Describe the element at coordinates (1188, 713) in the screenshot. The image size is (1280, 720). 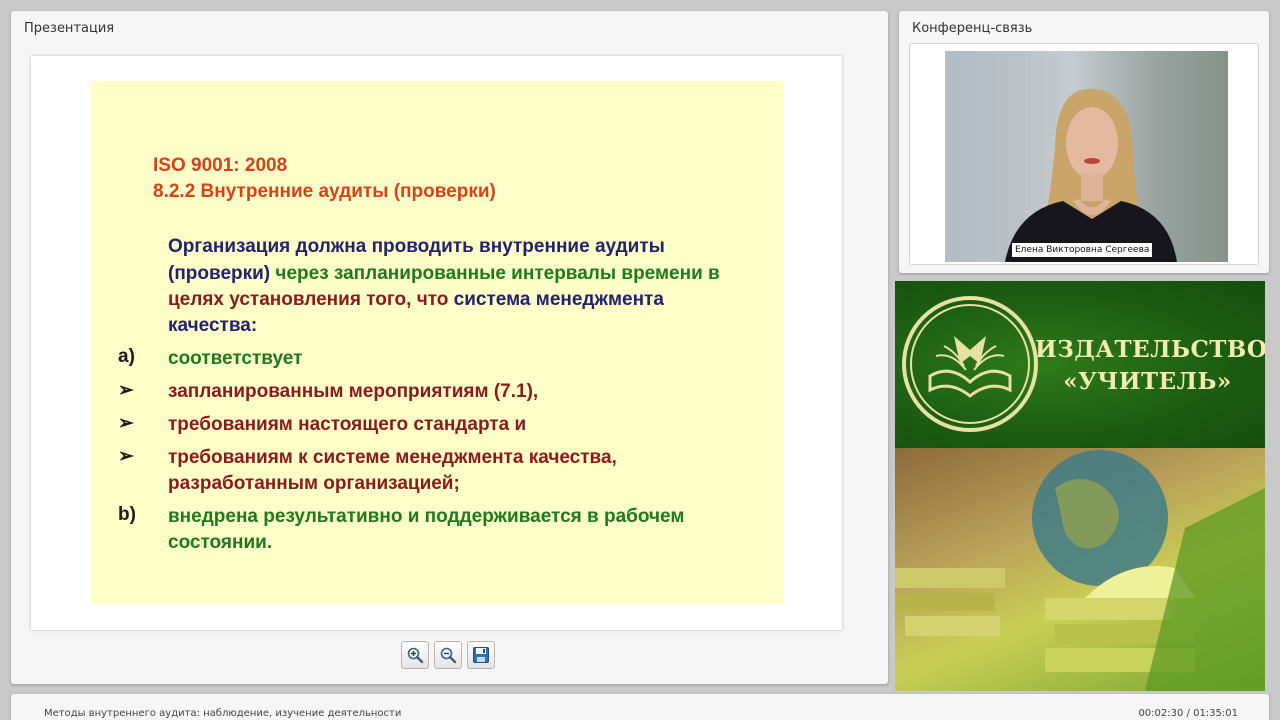
I see `playback-timecode: 00:02:30 / 01:35:01` at that location.